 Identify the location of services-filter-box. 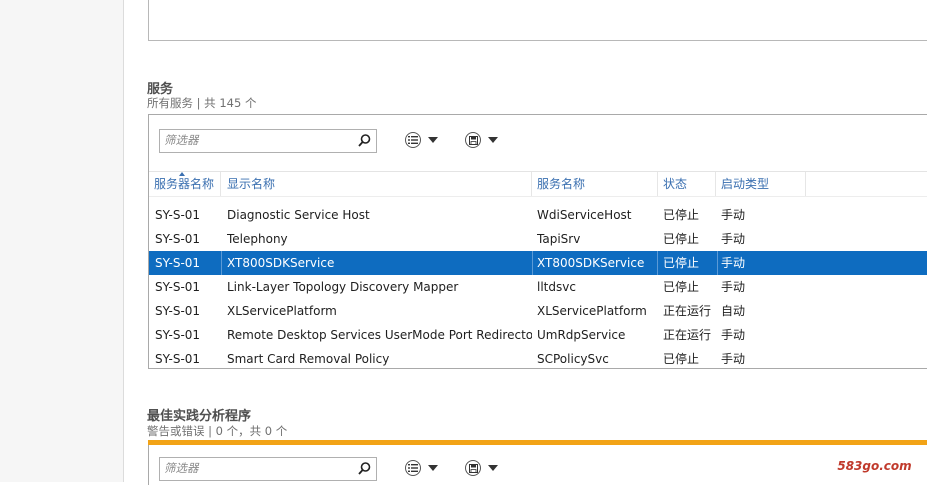
(268, 141).